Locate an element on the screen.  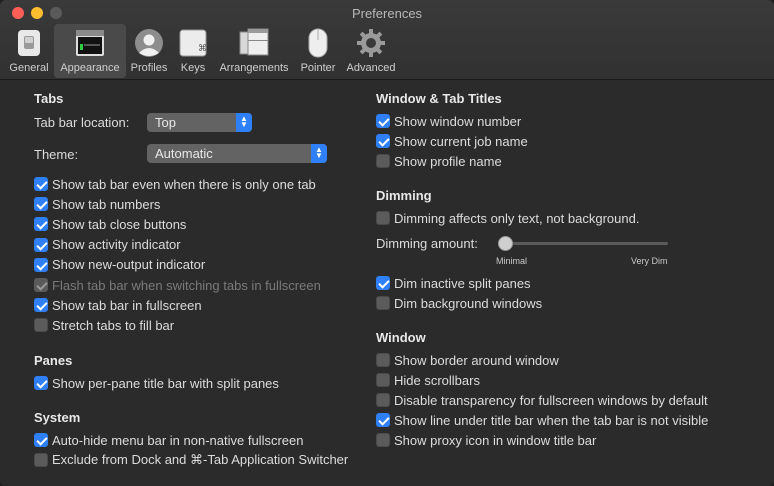
tab-label: Pointer is located at coordinates (318, 68).